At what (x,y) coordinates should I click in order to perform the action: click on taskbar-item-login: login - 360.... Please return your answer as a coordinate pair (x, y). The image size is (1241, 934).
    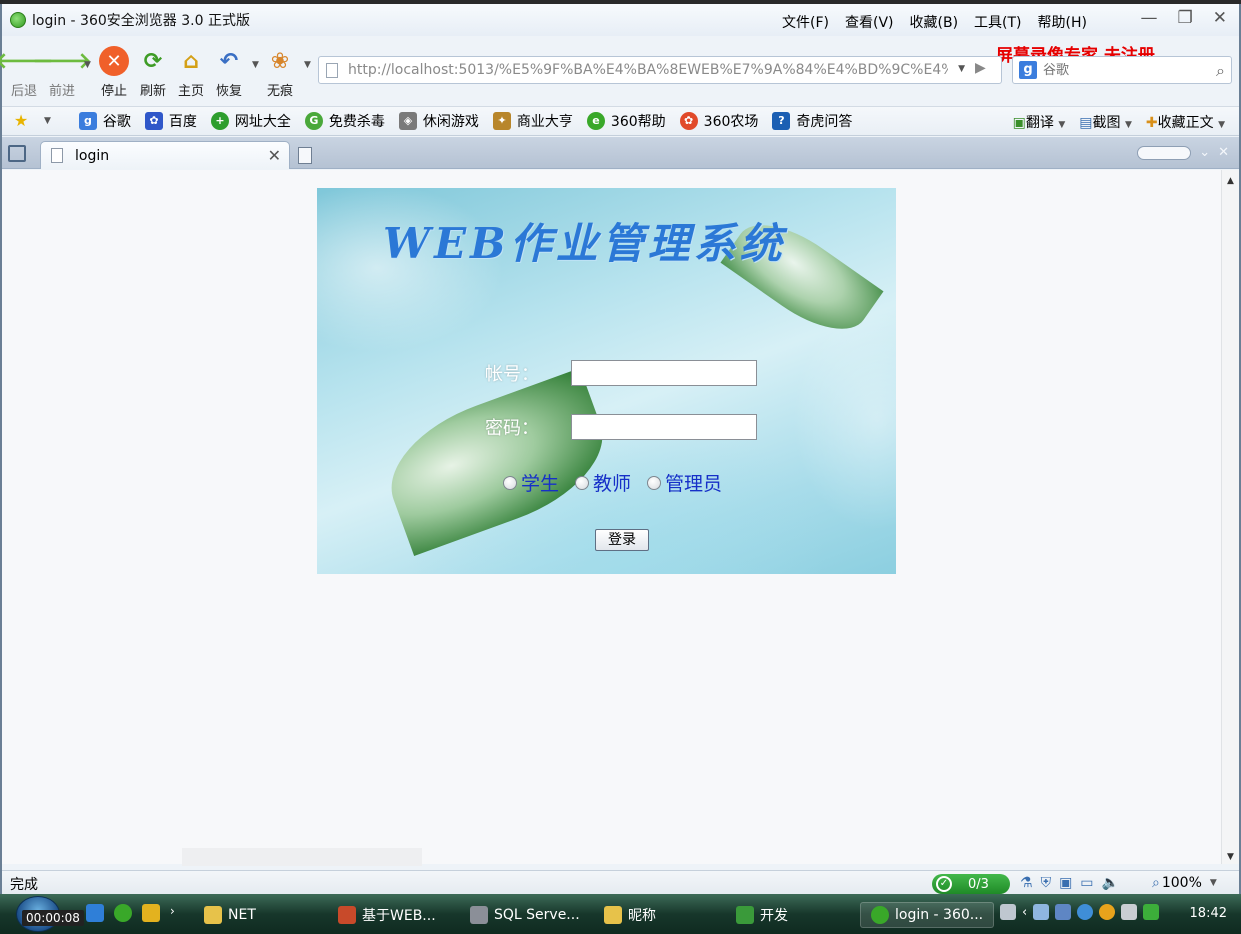
    Looking at the image, I should click on (927, 915).